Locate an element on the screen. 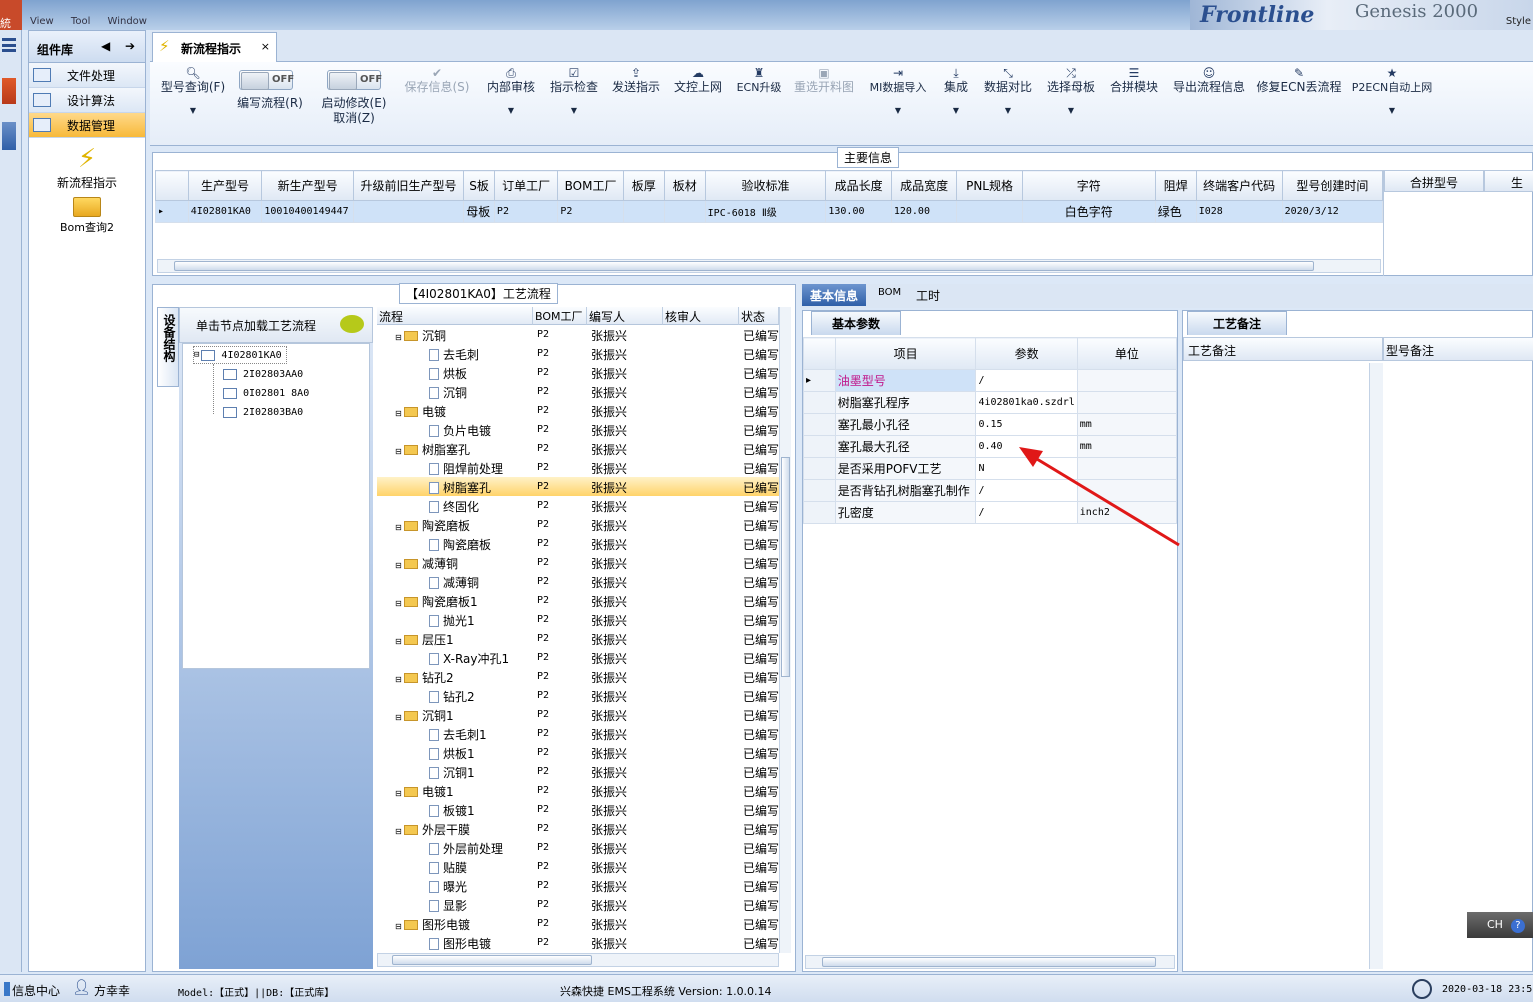  flow-row: 阻焊前处理 P2 张振兴 已编写 is located at coordinates (578, 467).